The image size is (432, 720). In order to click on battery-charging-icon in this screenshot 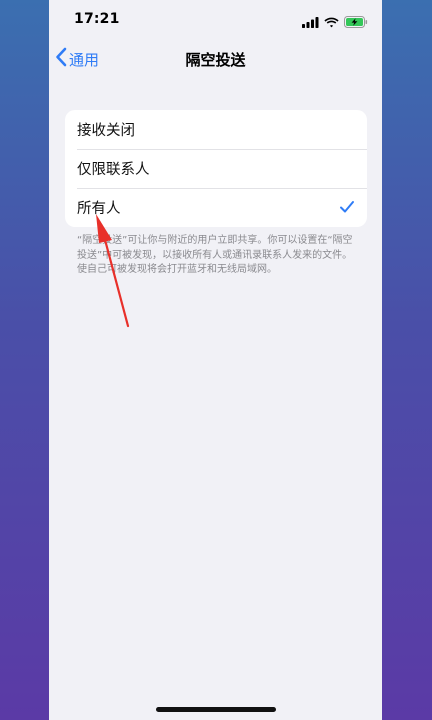, I will do `click(356, 22)`.